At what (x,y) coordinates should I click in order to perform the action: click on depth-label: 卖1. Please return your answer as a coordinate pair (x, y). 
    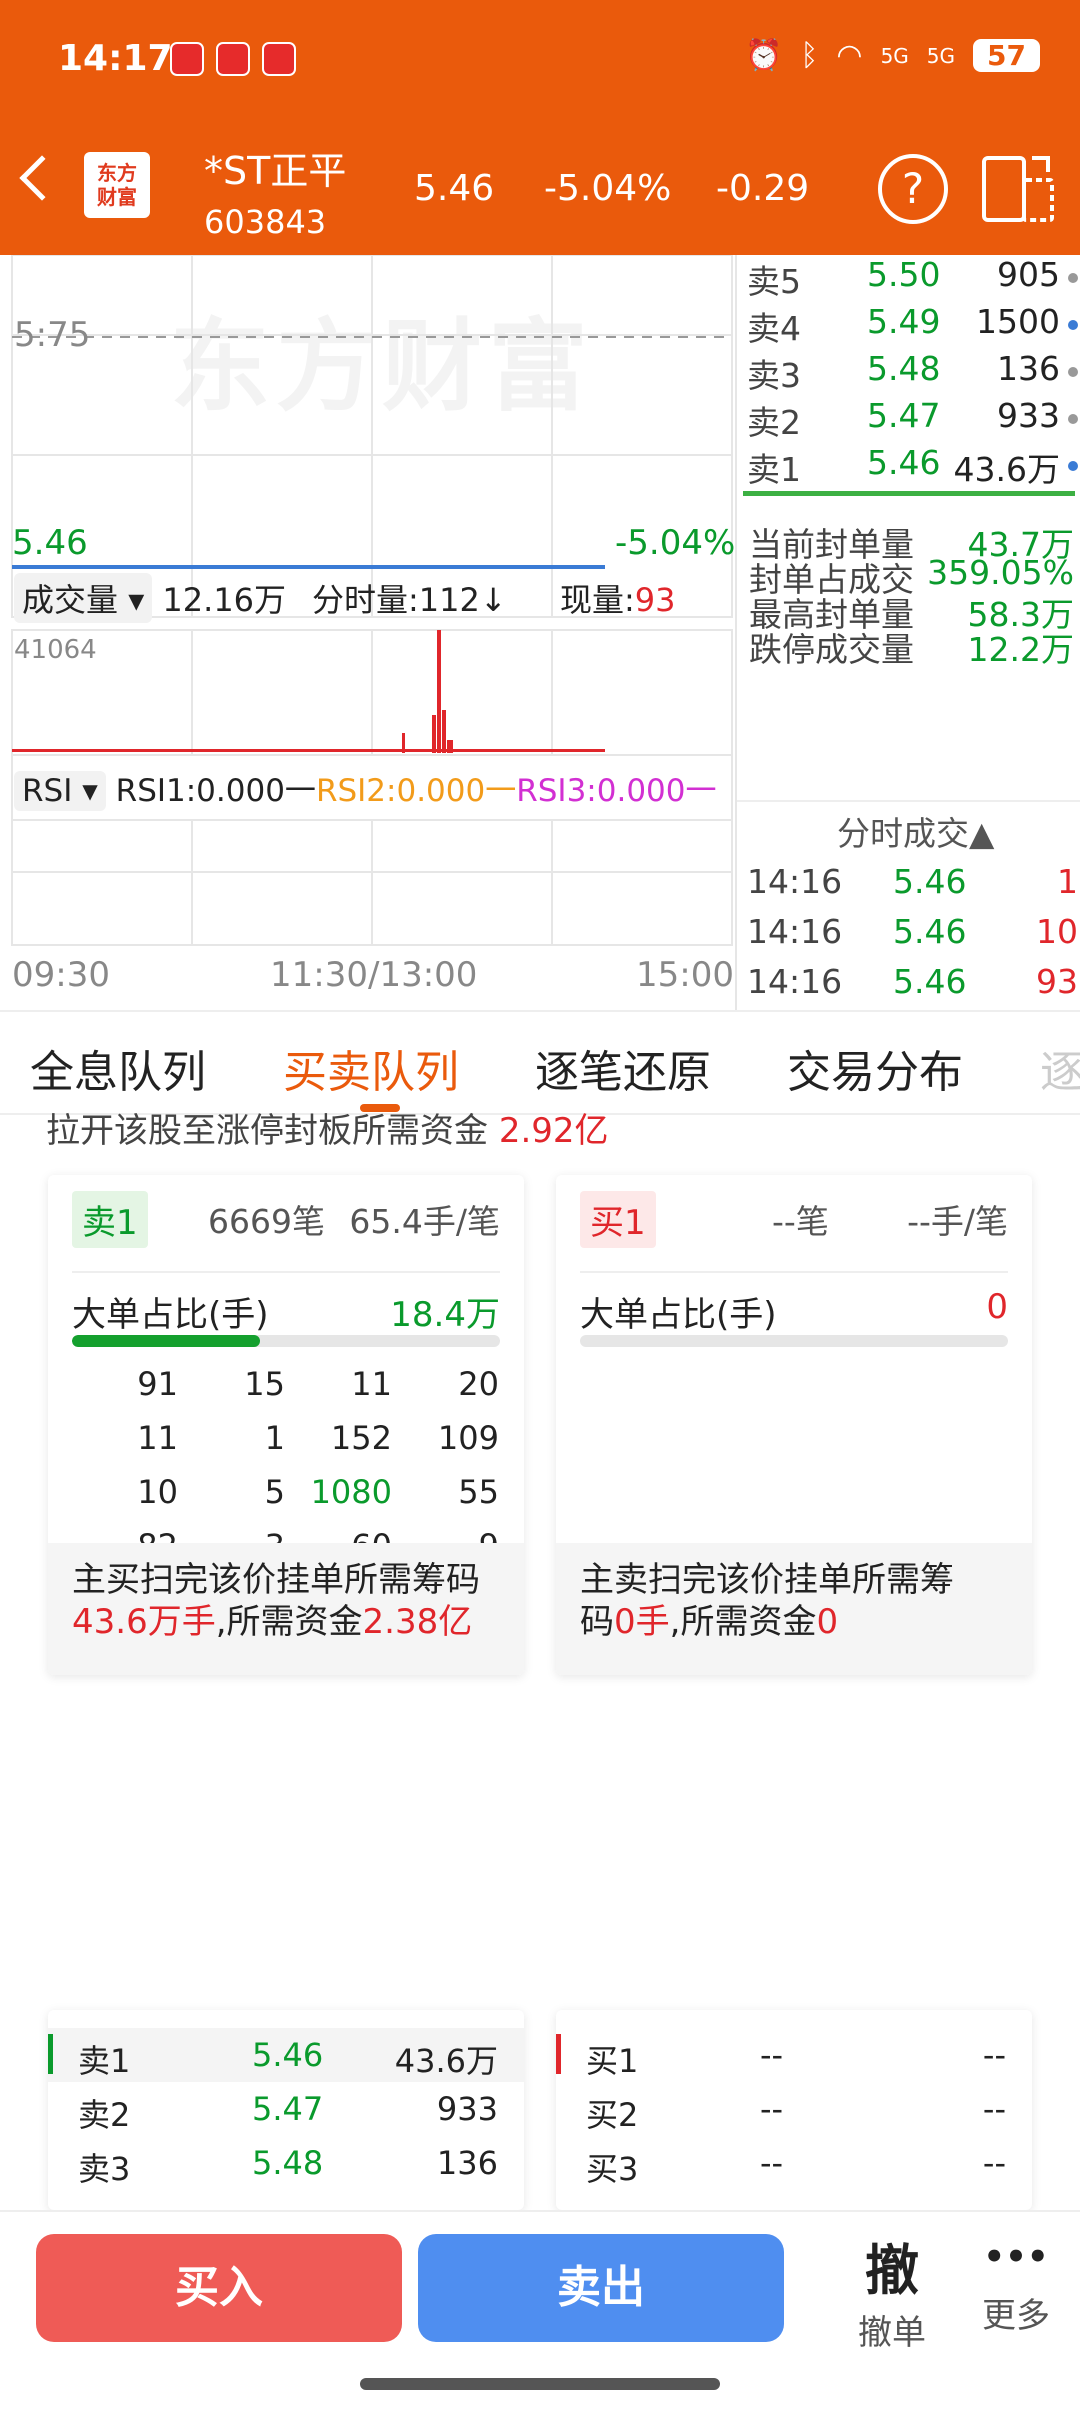
    Looking at the image, I should click on (104, 2061).